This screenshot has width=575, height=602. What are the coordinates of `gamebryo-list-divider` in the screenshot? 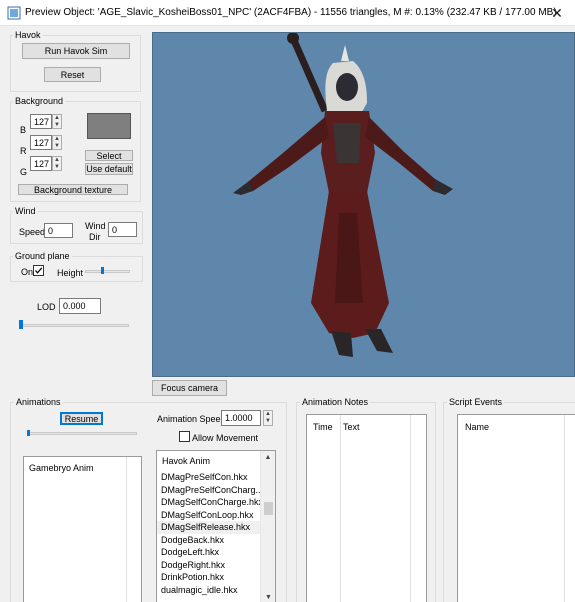 It's located at (126, 529).